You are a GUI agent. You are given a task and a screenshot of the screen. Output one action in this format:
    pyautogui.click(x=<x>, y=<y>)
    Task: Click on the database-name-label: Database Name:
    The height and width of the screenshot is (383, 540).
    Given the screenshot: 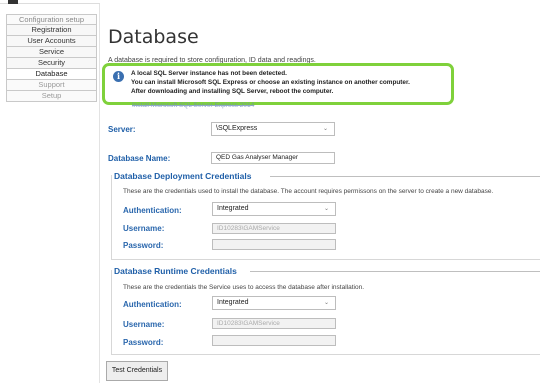 What is the action you would take?
    pyautogui.click(x=139, y=158)
    